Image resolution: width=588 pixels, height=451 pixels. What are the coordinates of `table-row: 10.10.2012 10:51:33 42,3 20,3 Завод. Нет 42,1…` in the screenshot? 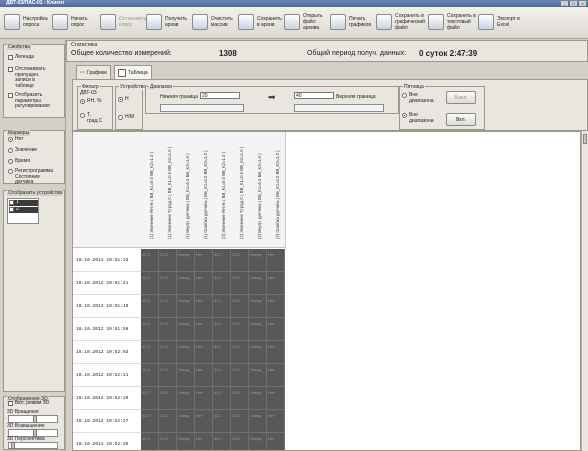 It's located at (179, 260).